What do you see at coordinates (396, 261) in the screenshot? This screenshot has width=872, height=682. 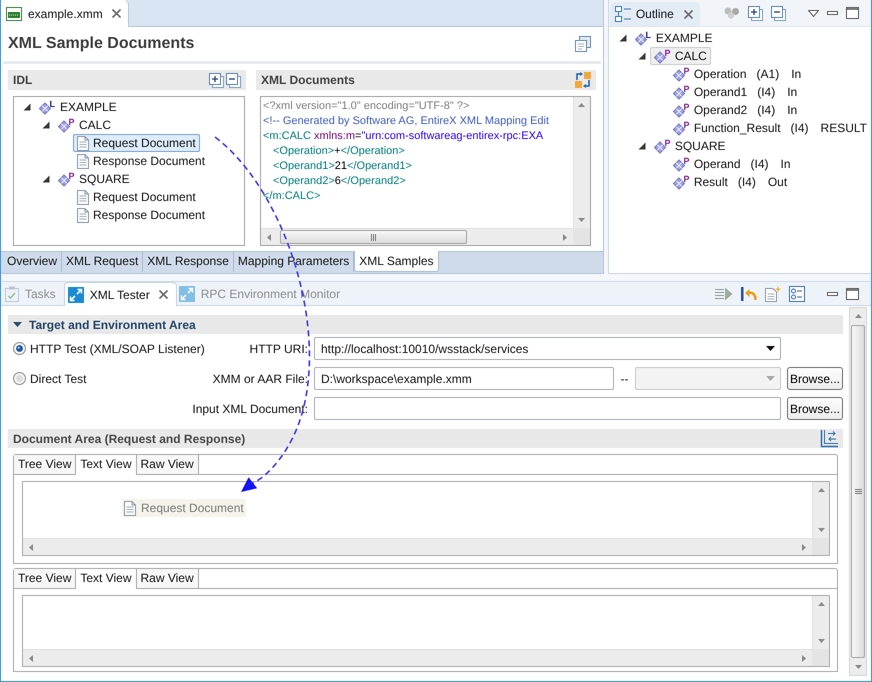 I see `page-tab: XML Samples` at bounding box center [396, 261].